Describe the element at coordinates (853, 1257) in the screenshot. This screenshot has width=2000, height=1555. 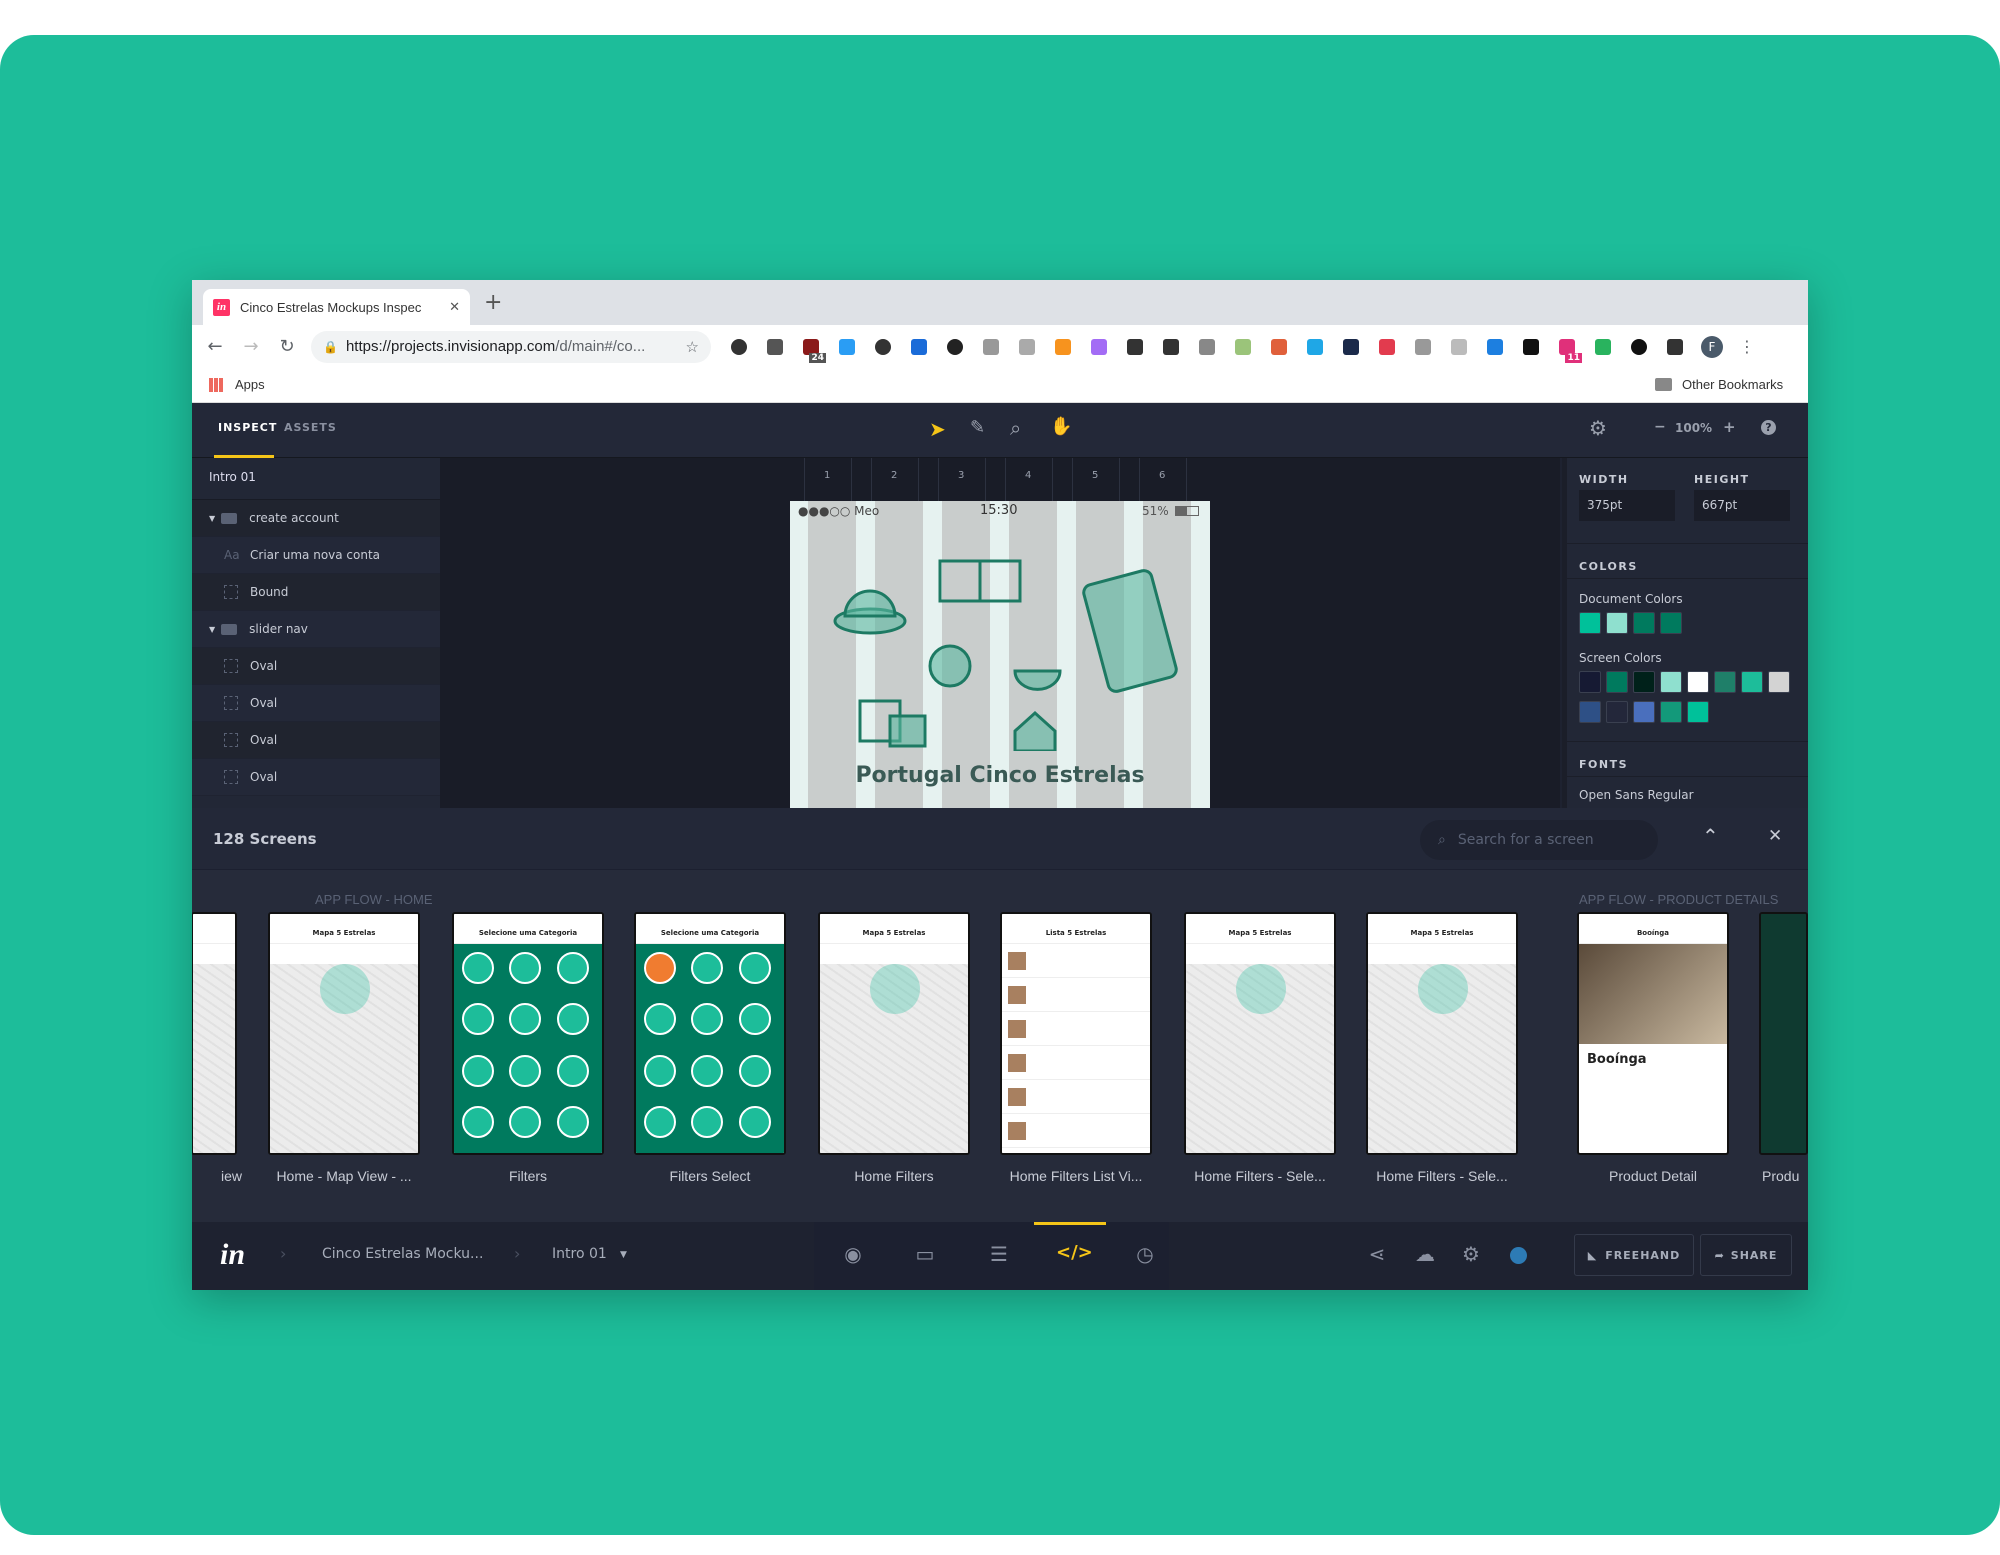
I see `preview-mode-icon: ◉` at that location.